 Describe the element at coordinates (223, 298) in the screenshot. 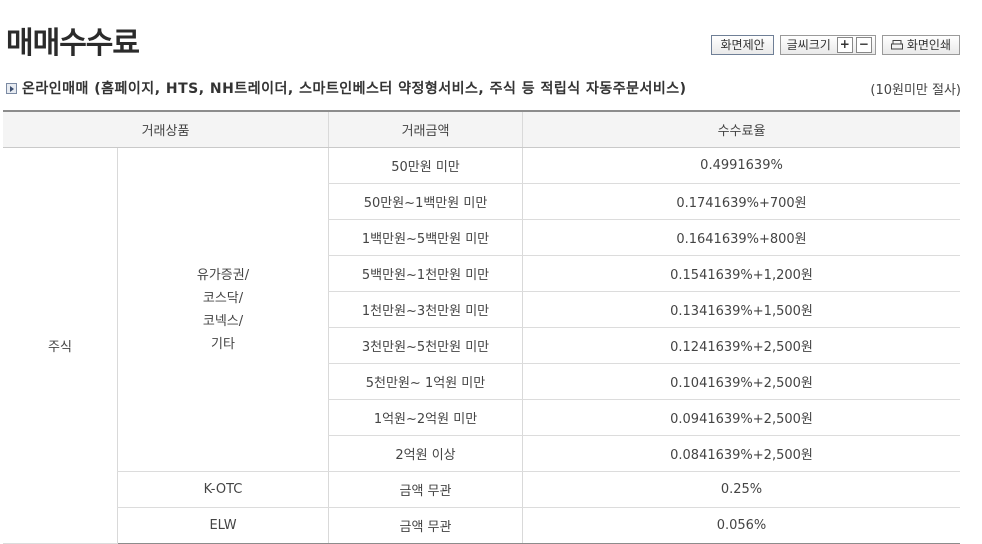

I see `subcategory-line: 코스닥/` at that location.